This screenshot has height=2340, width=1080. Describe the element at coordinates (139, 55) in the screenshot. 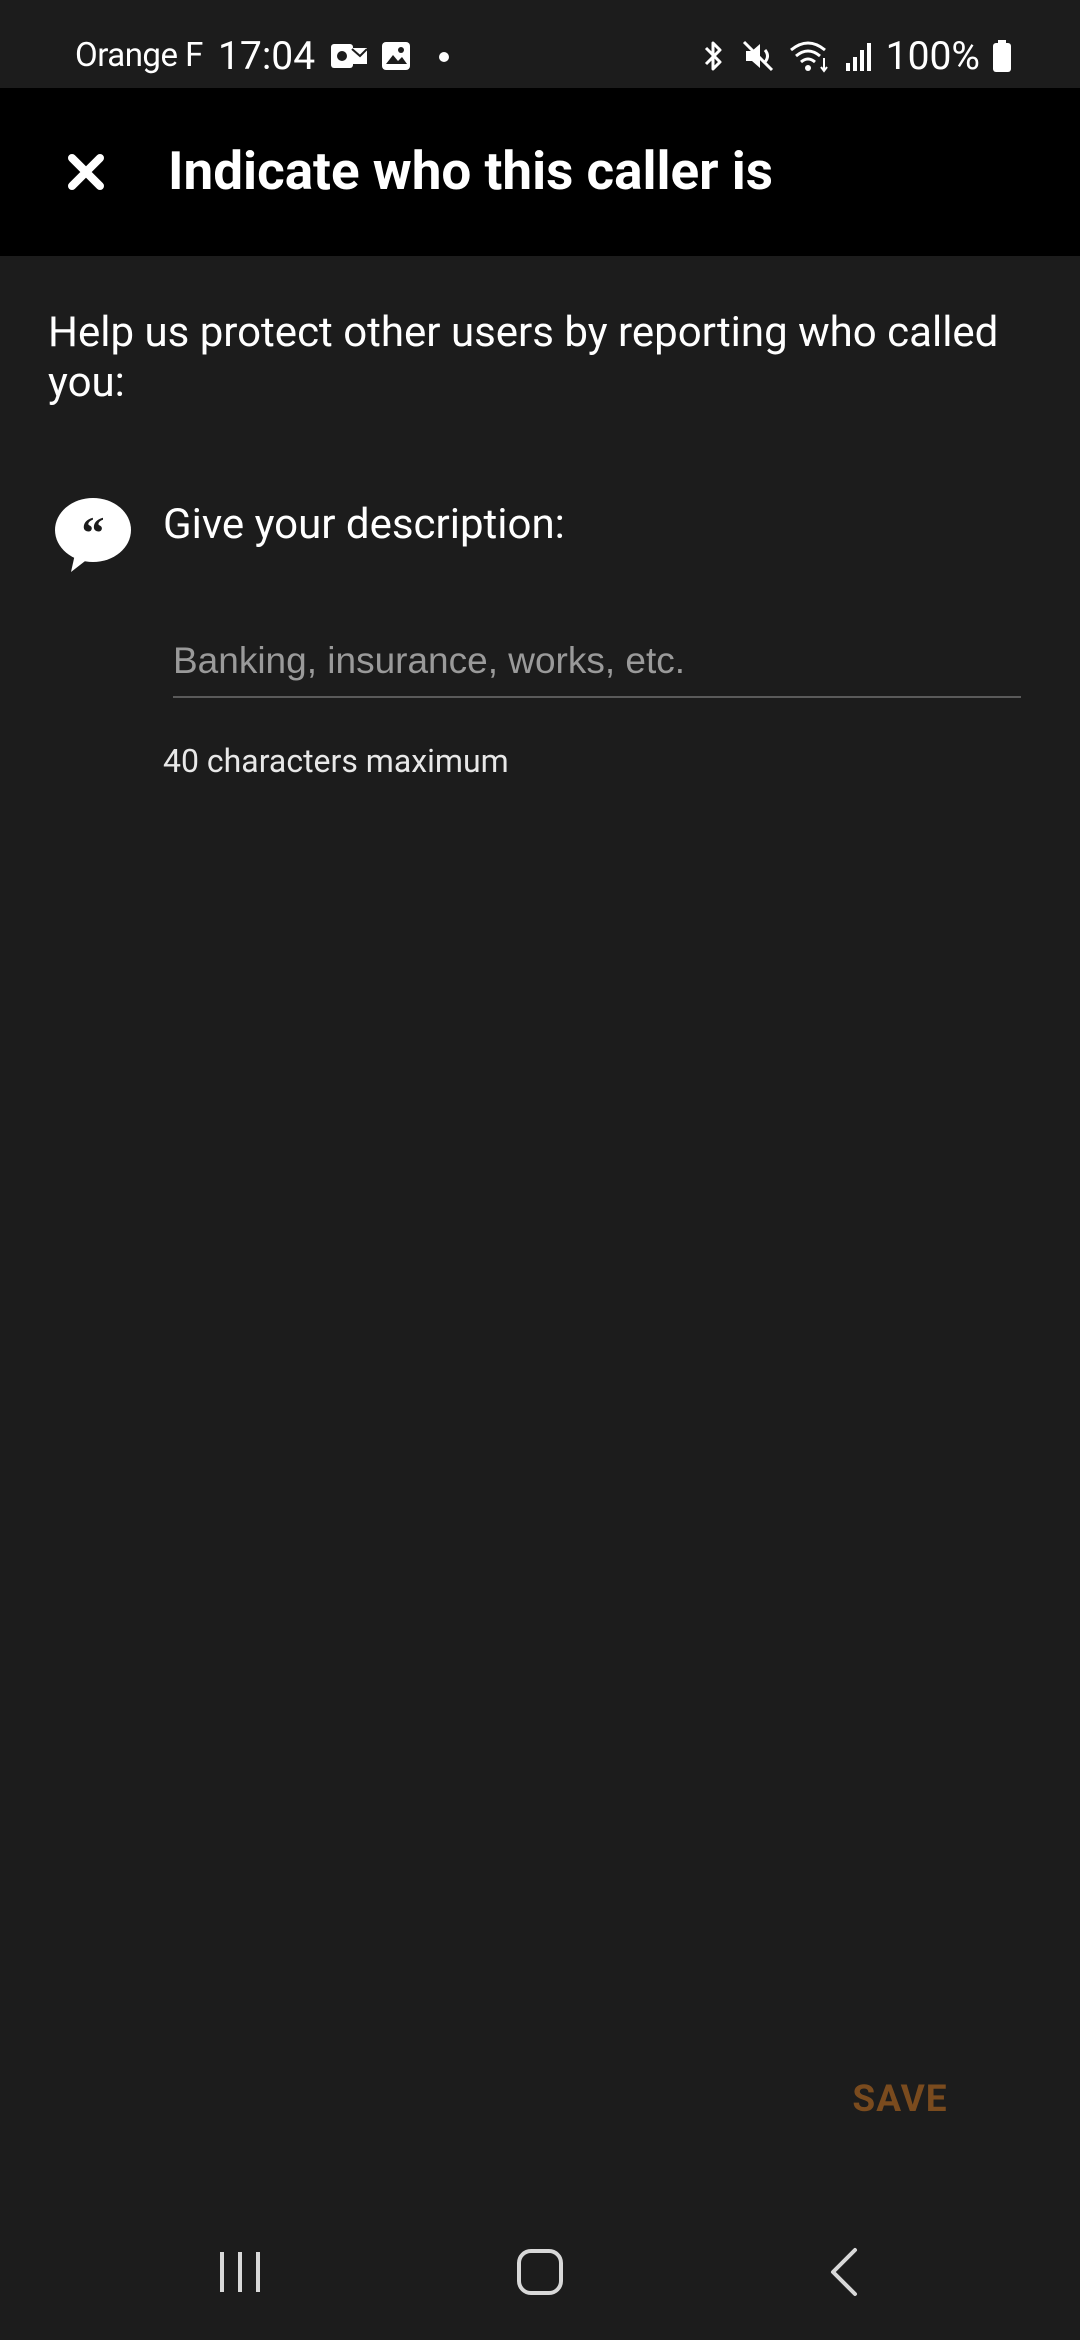

I see `carrier-label: Orange F` at that location.